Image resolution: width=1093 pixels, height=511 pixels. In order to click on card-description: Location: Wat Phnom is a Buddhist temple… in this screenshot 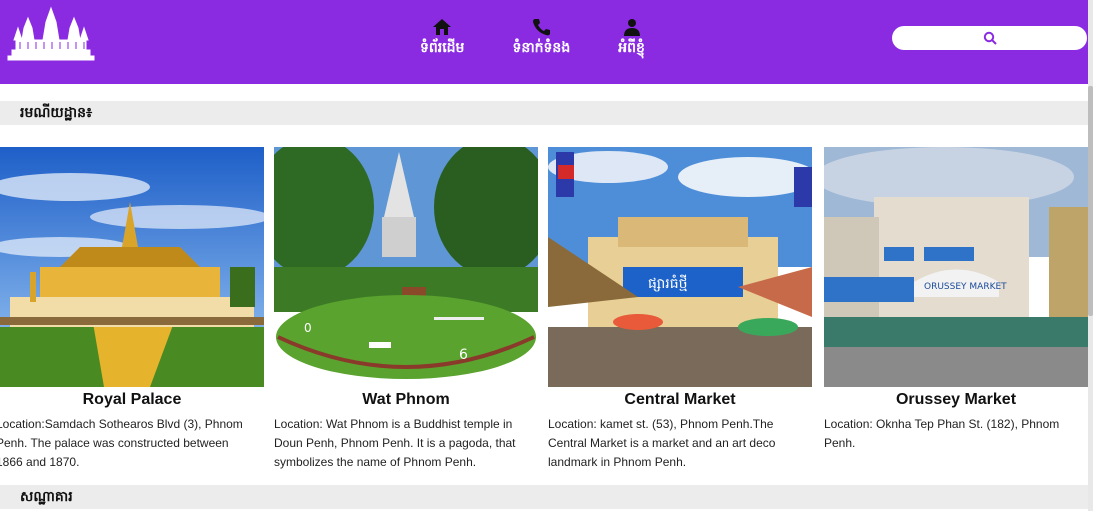, I will do `click(395, 443)`.